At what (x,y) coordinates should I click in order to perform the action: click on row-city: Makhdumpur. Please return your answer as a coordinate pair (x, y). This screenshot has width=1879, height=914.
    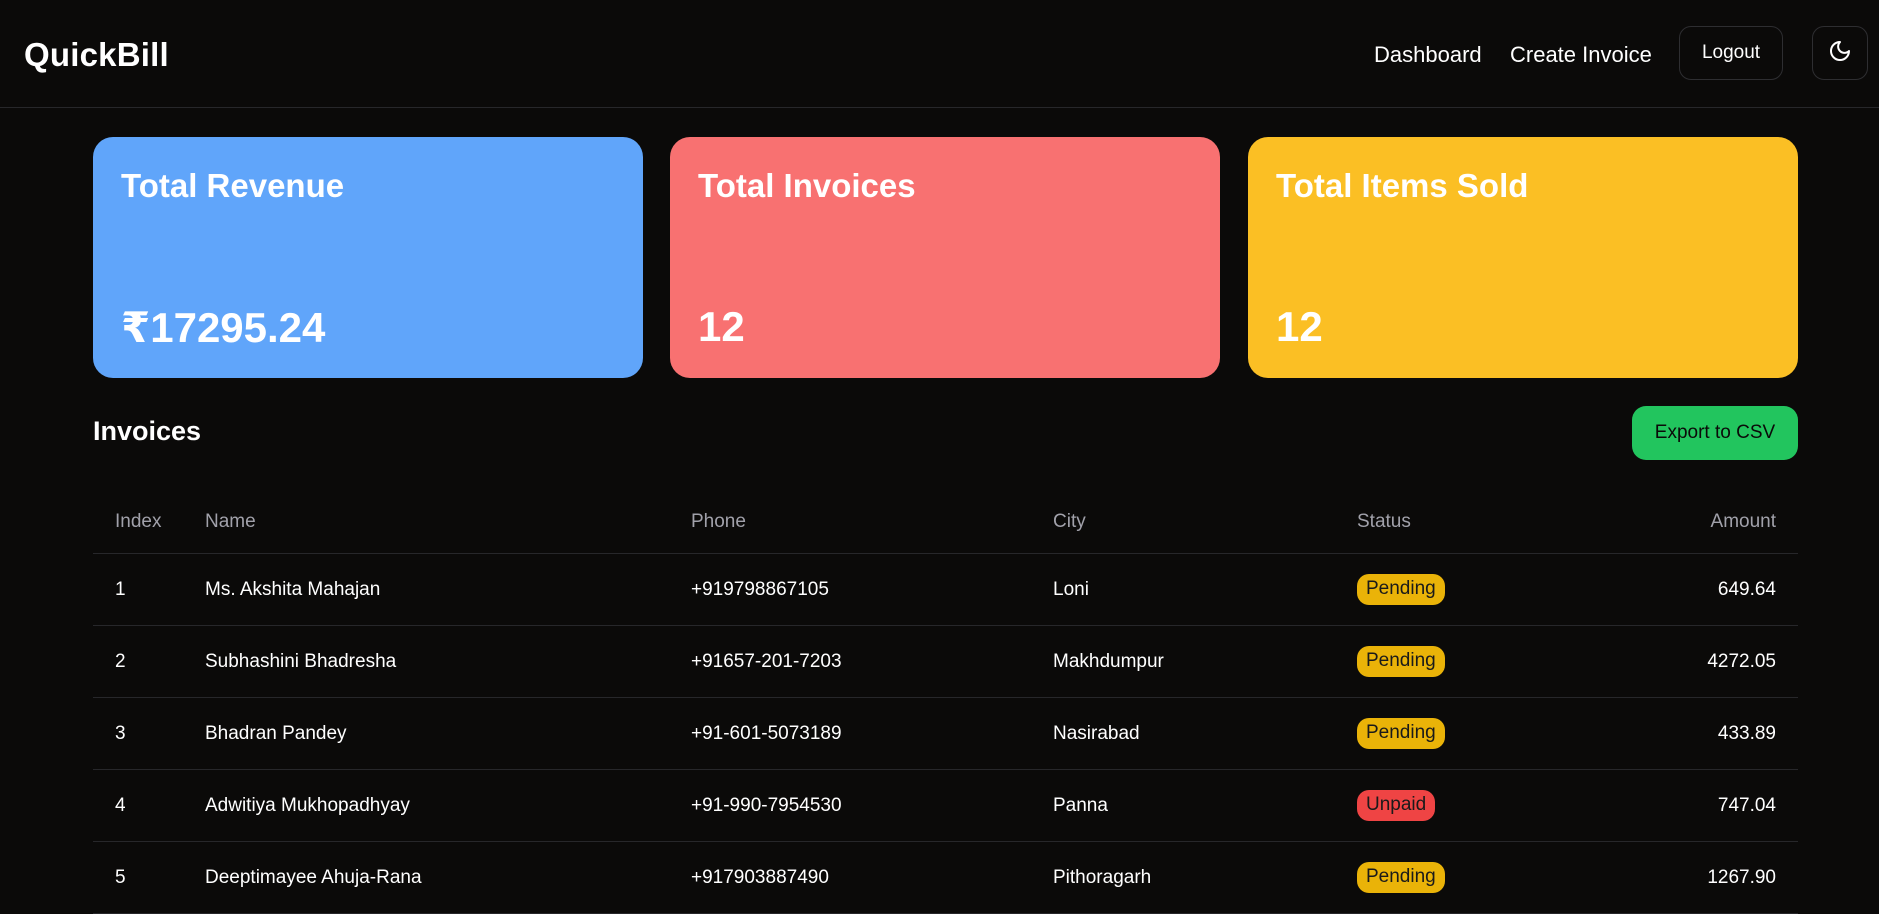
    Looking at the image, I should click on (1108, 661).